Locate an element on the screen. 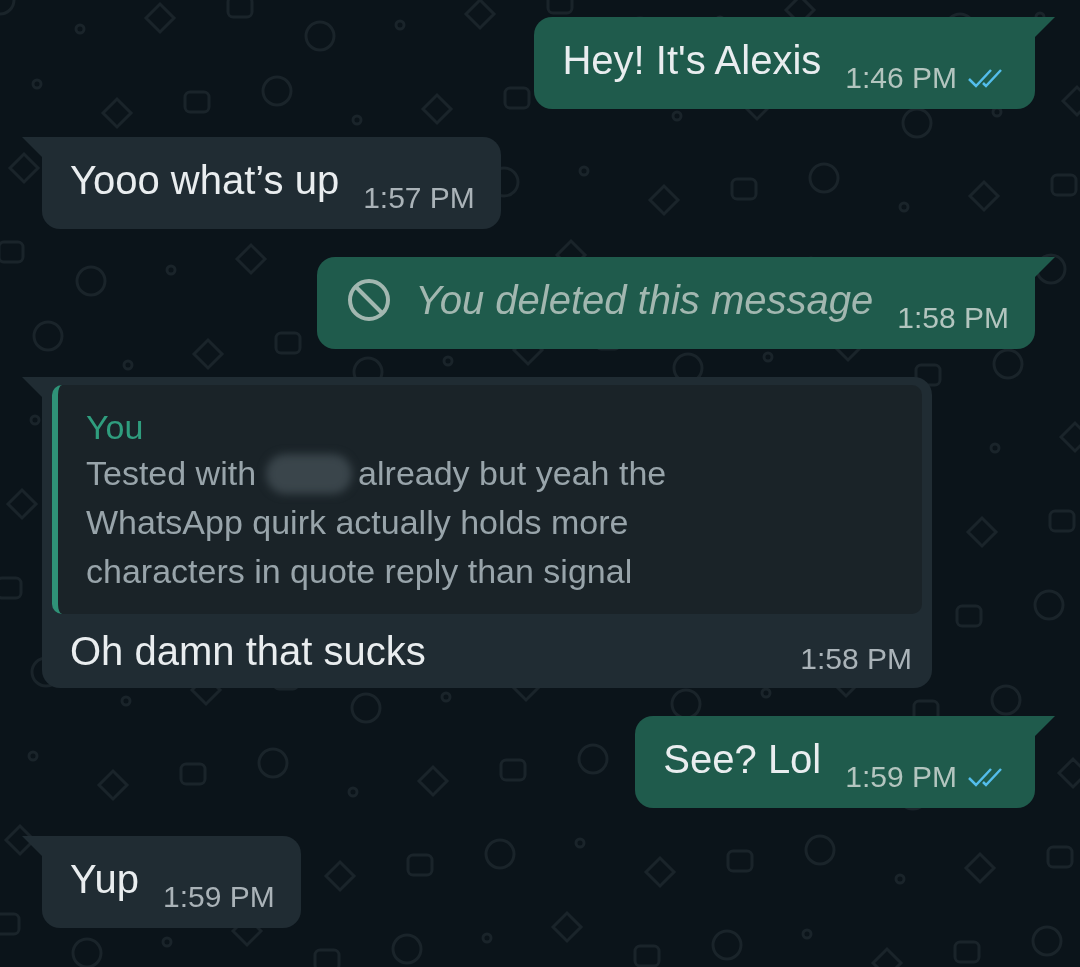 The image size is (1080, 967). message-time: 1:46 PM is located at coordinates (901, 78).